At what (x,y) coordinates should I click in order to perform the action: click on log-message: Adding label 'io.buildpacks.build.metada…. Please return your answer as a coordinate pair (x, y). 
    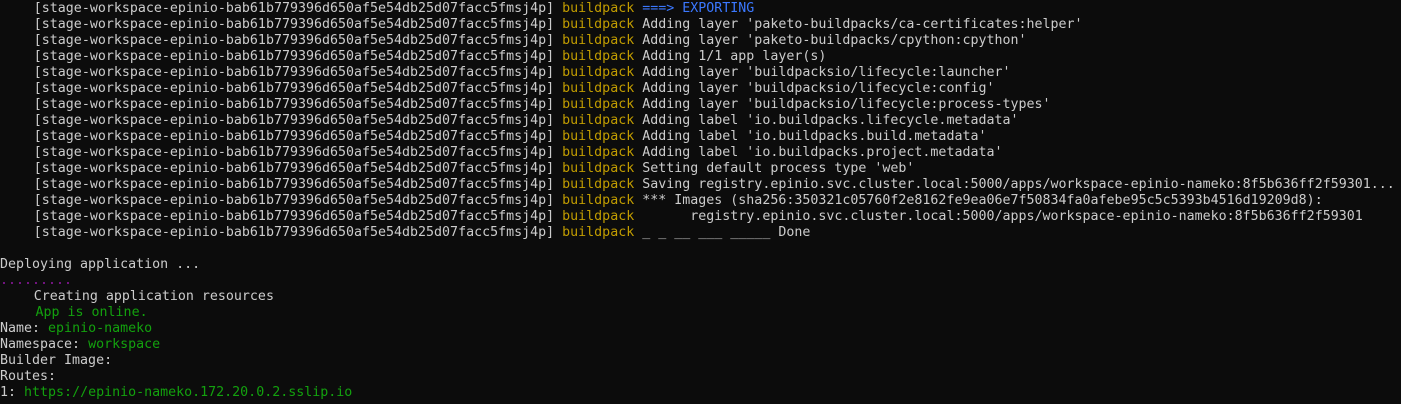
    Looking at the image, I should click on (814, 136).